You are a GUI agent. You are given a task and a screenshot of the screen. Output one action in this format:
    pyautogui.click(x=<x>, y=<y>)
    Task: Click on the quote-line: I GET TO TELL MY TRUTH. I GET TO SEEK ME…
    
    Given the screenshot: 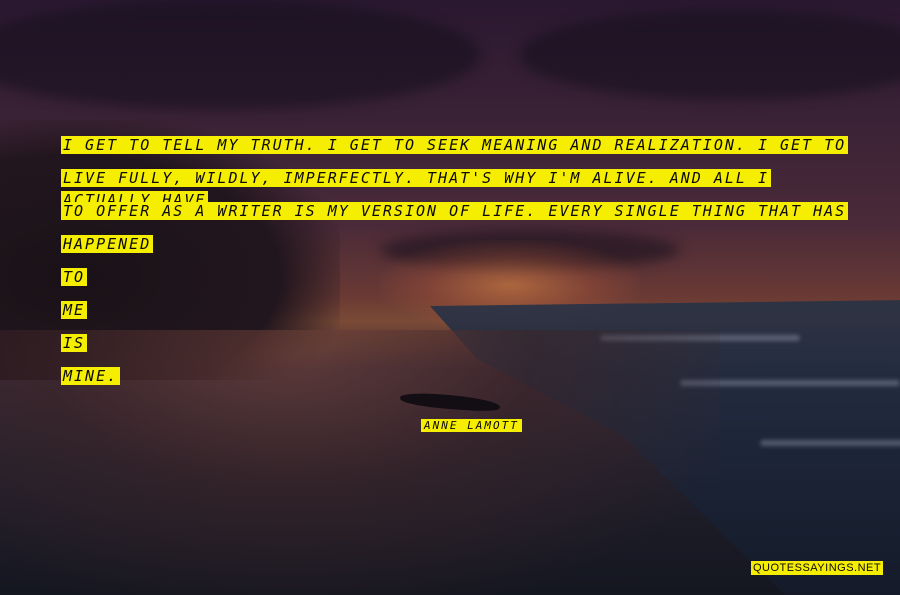 What is the action you would take?
    pyautogui.click(x=455, y=145)
    